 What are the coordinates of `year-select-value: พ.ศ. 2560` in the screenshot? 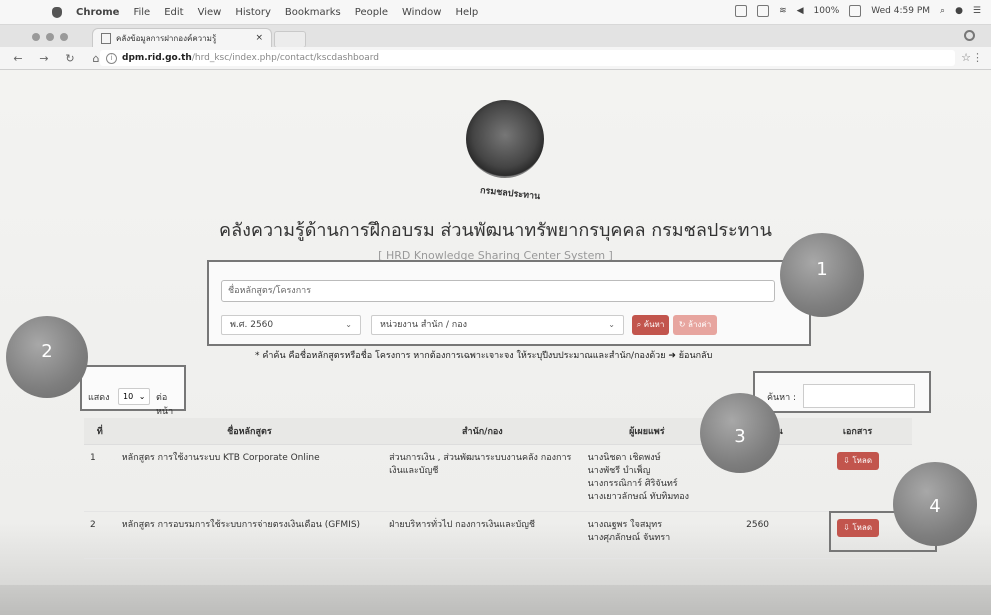 It's located at (252, 325).